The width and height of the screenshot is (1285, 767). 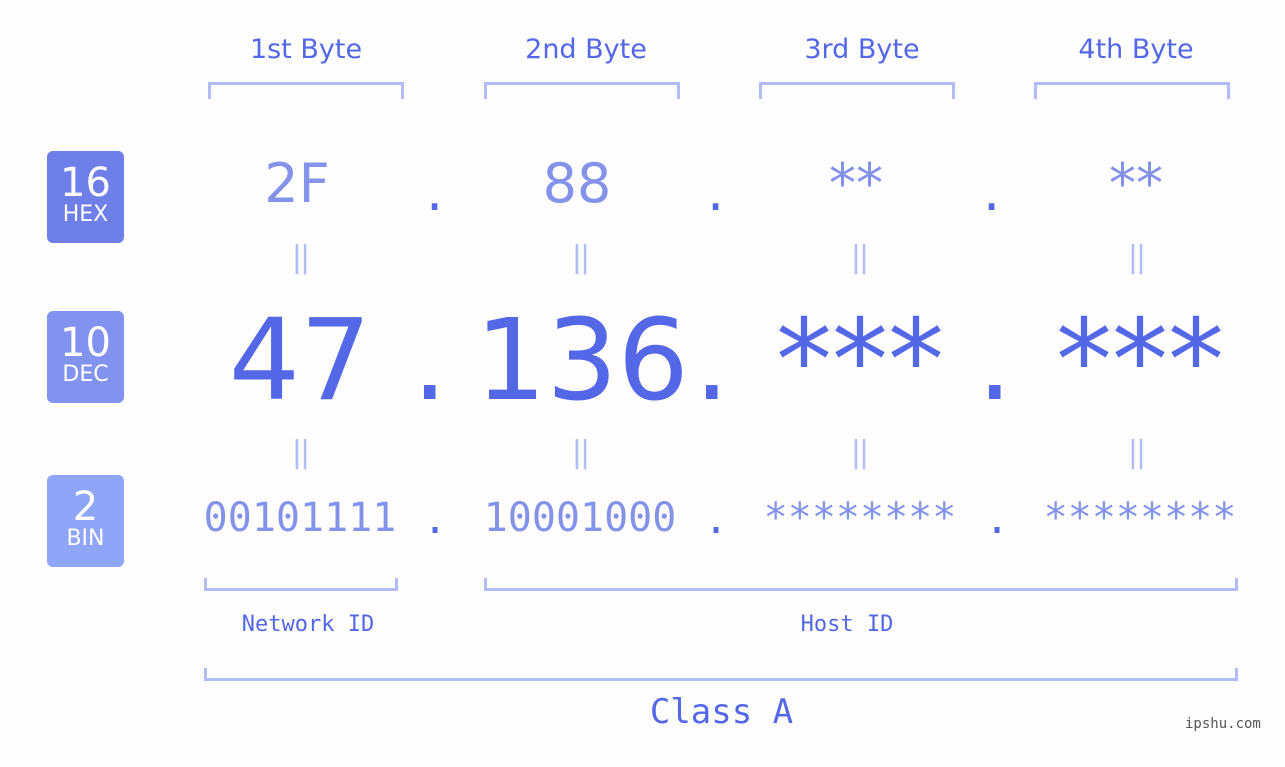 I want to click on bin-byte-4: ********, so click(x=1140, y=518).